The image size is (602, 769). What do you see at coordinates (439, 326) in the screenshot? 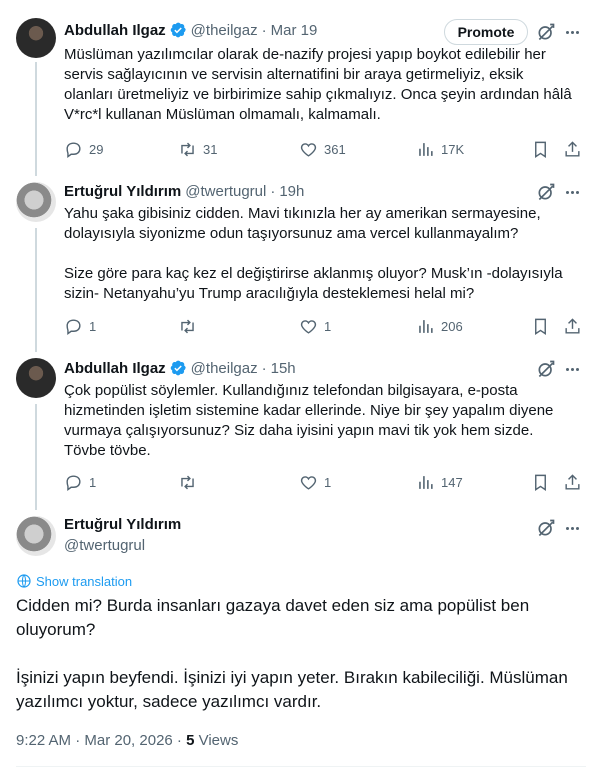
I see `views-button: 206` at bounding box center [439, 326].